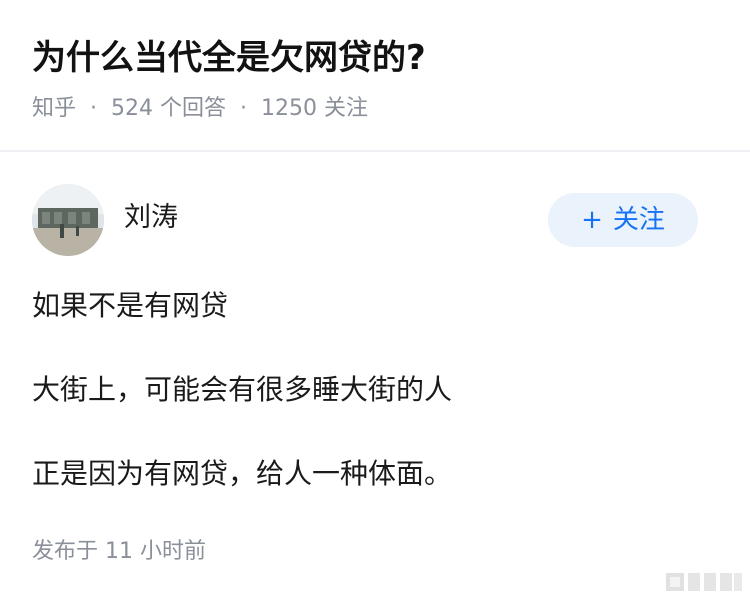  I want to click on avatar-photo-icon, so click(68, 220).